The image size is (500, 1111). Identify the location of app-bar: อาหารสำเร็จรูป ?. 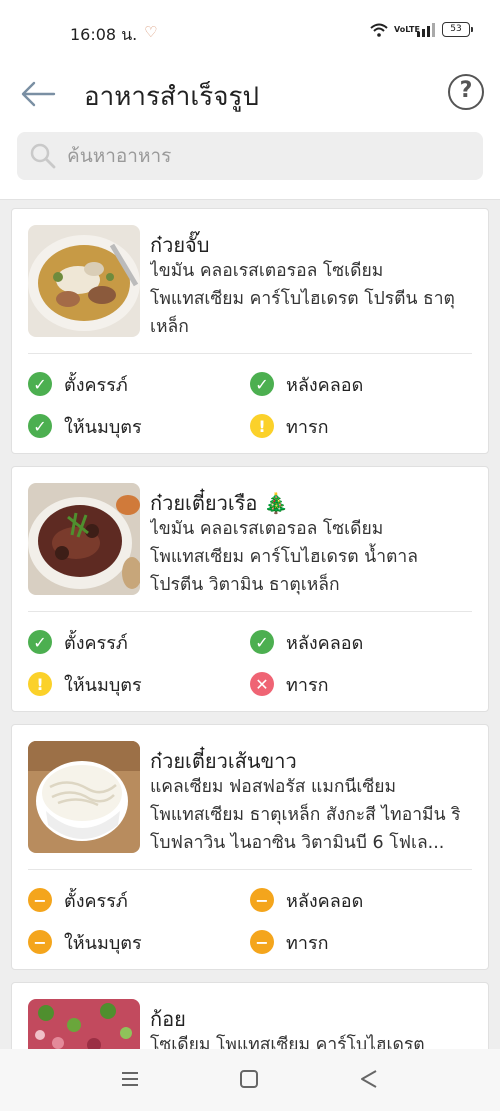
(250, 94).